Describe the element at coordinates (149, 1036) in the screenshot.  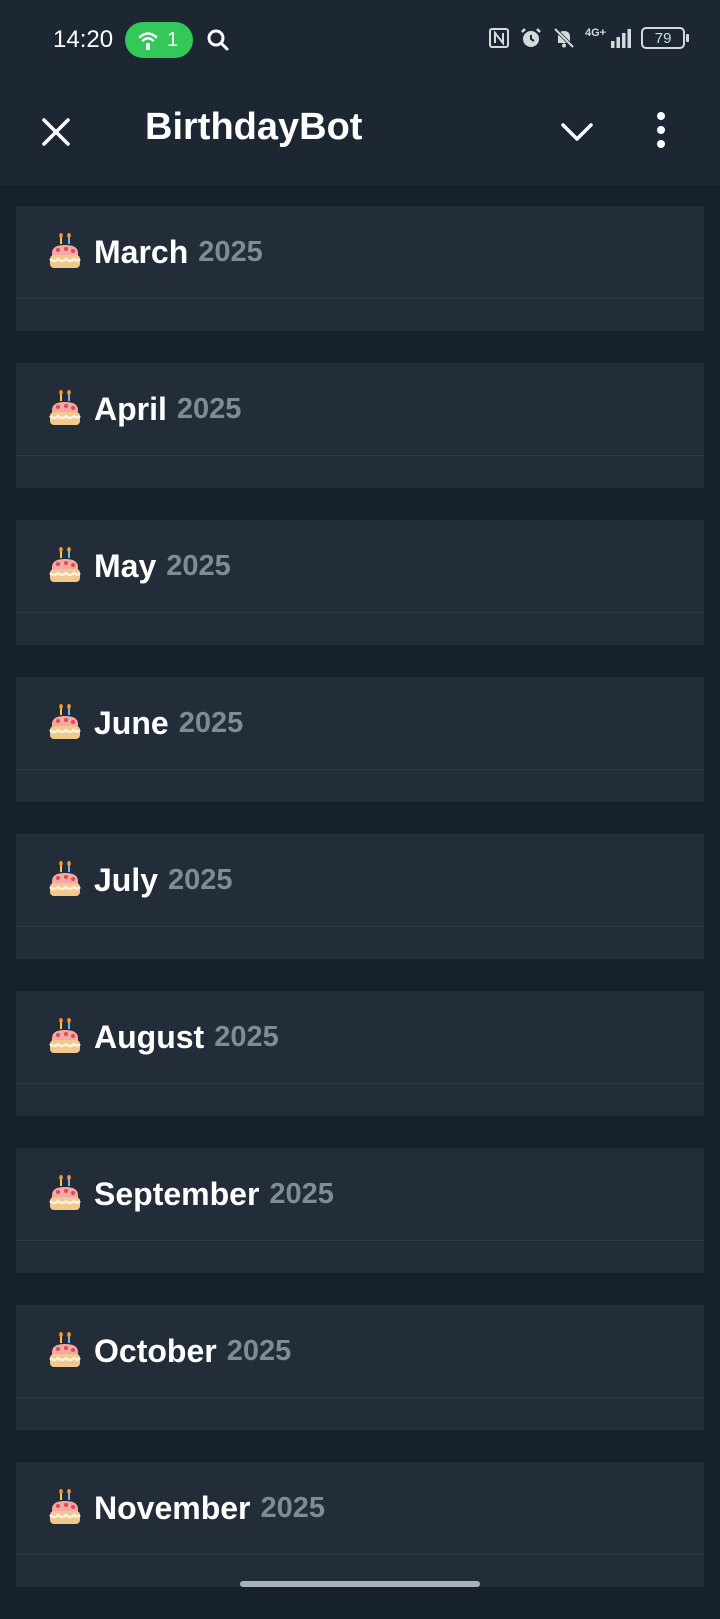
I see `month-name: August` at that location.